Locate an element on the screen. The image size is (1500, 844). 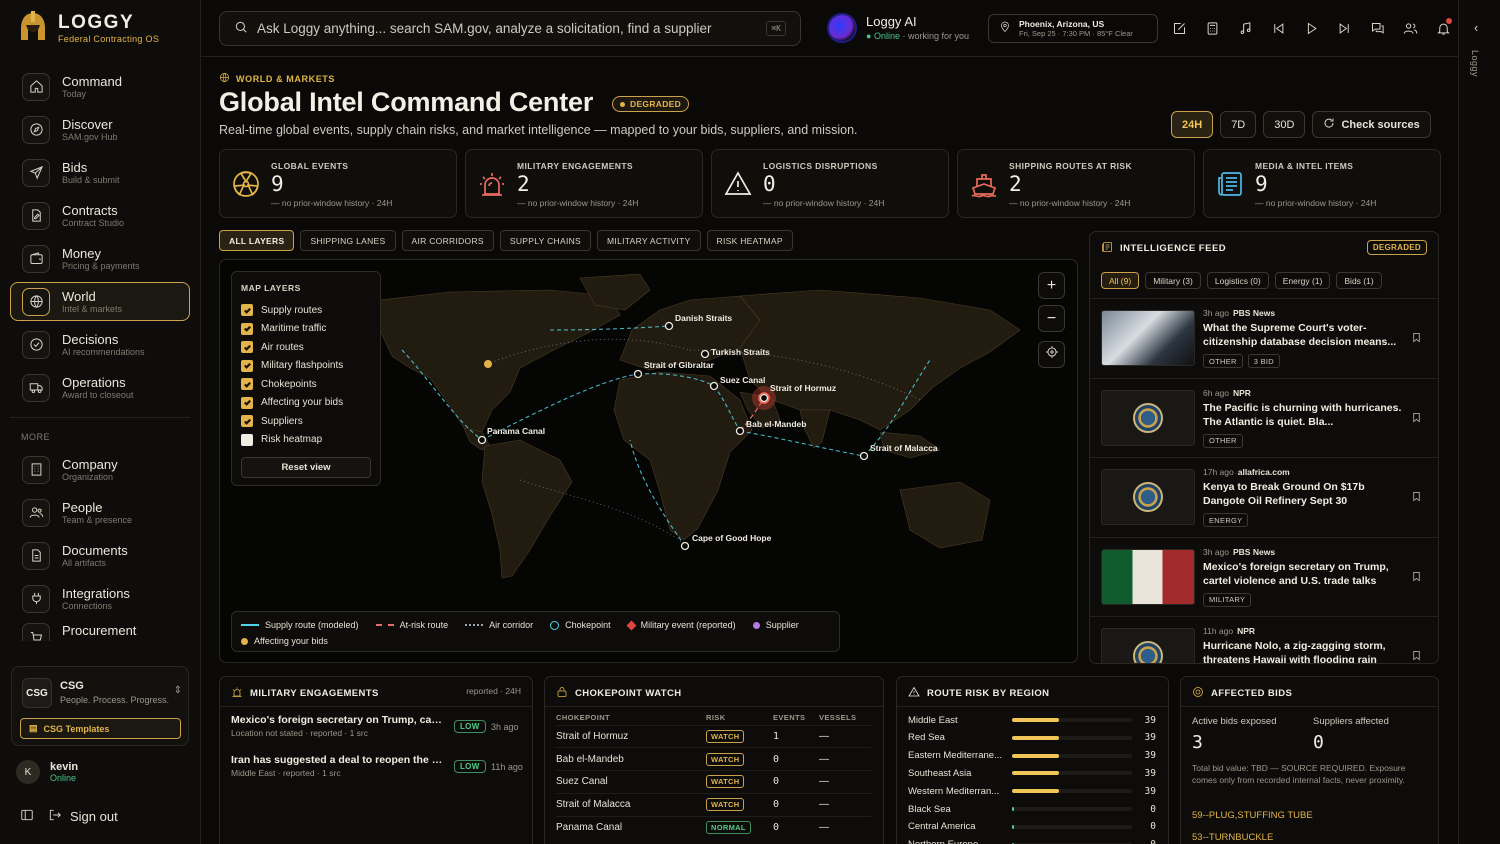
route-risk-row: Black Sea 0 is located at coordinates (1032, 809).